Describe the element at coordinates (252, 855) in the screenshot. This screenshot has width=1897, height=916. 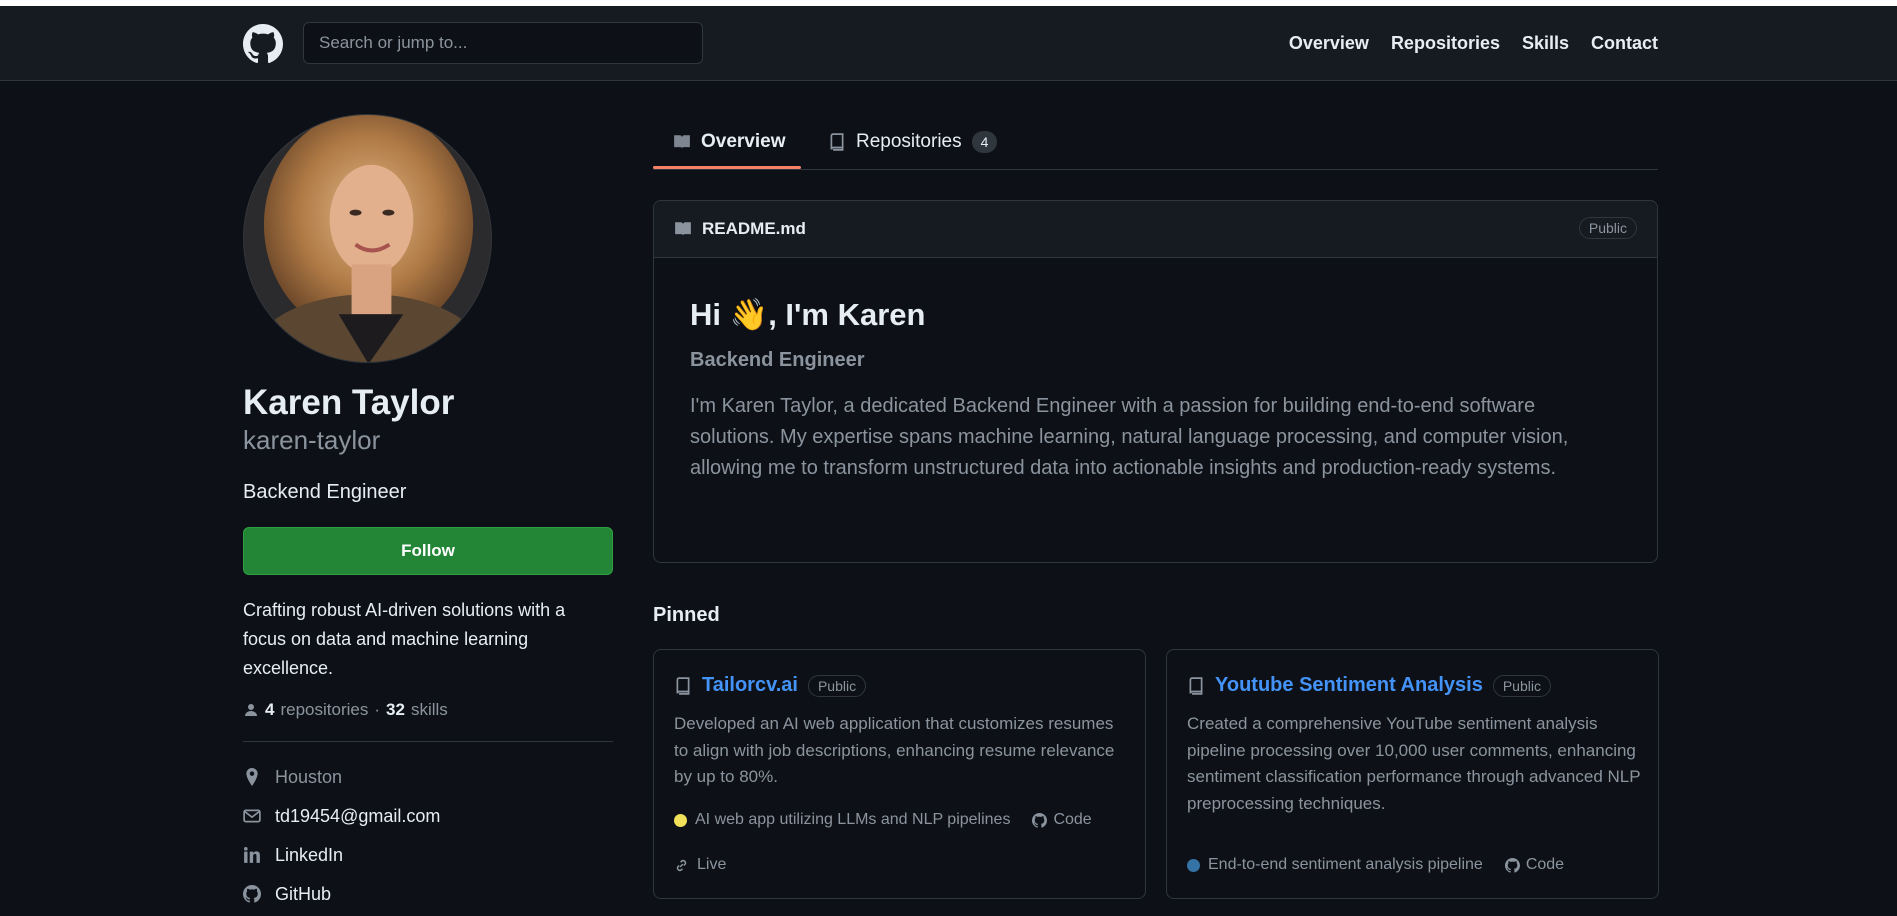
I see `linkedin-icon` at that location.